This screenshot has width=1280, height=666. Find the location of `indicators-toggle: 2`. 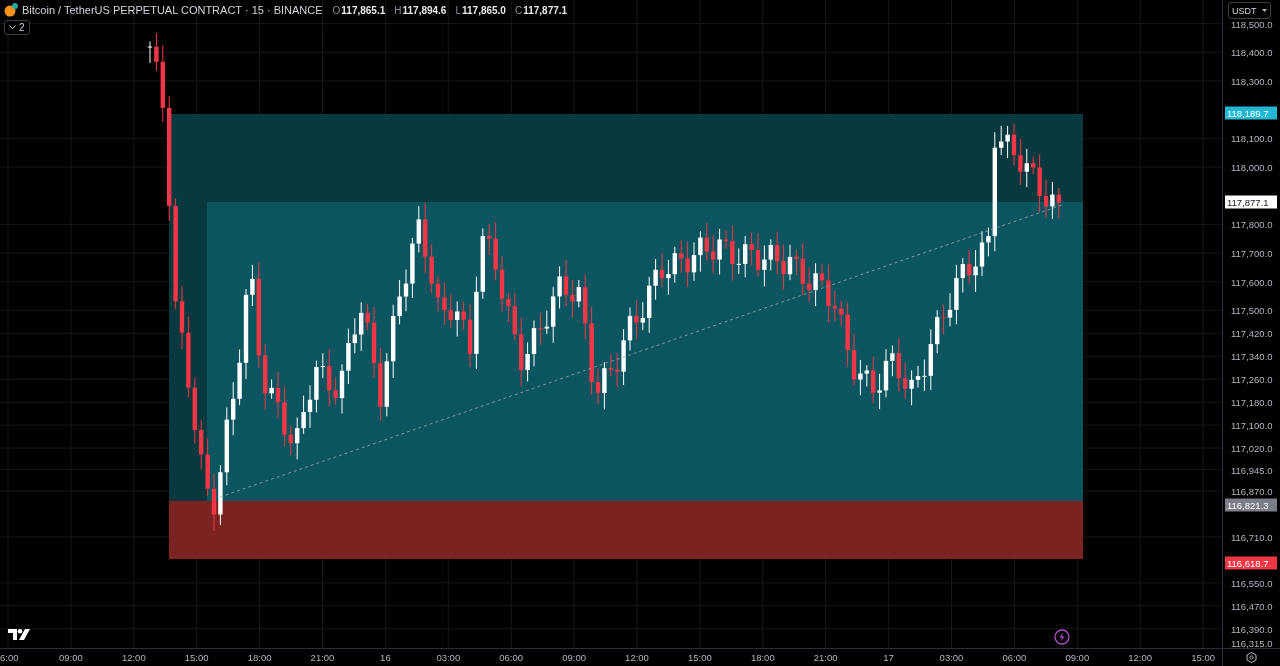

indicators-toggle: 2 is located at coordinates (17, 27).